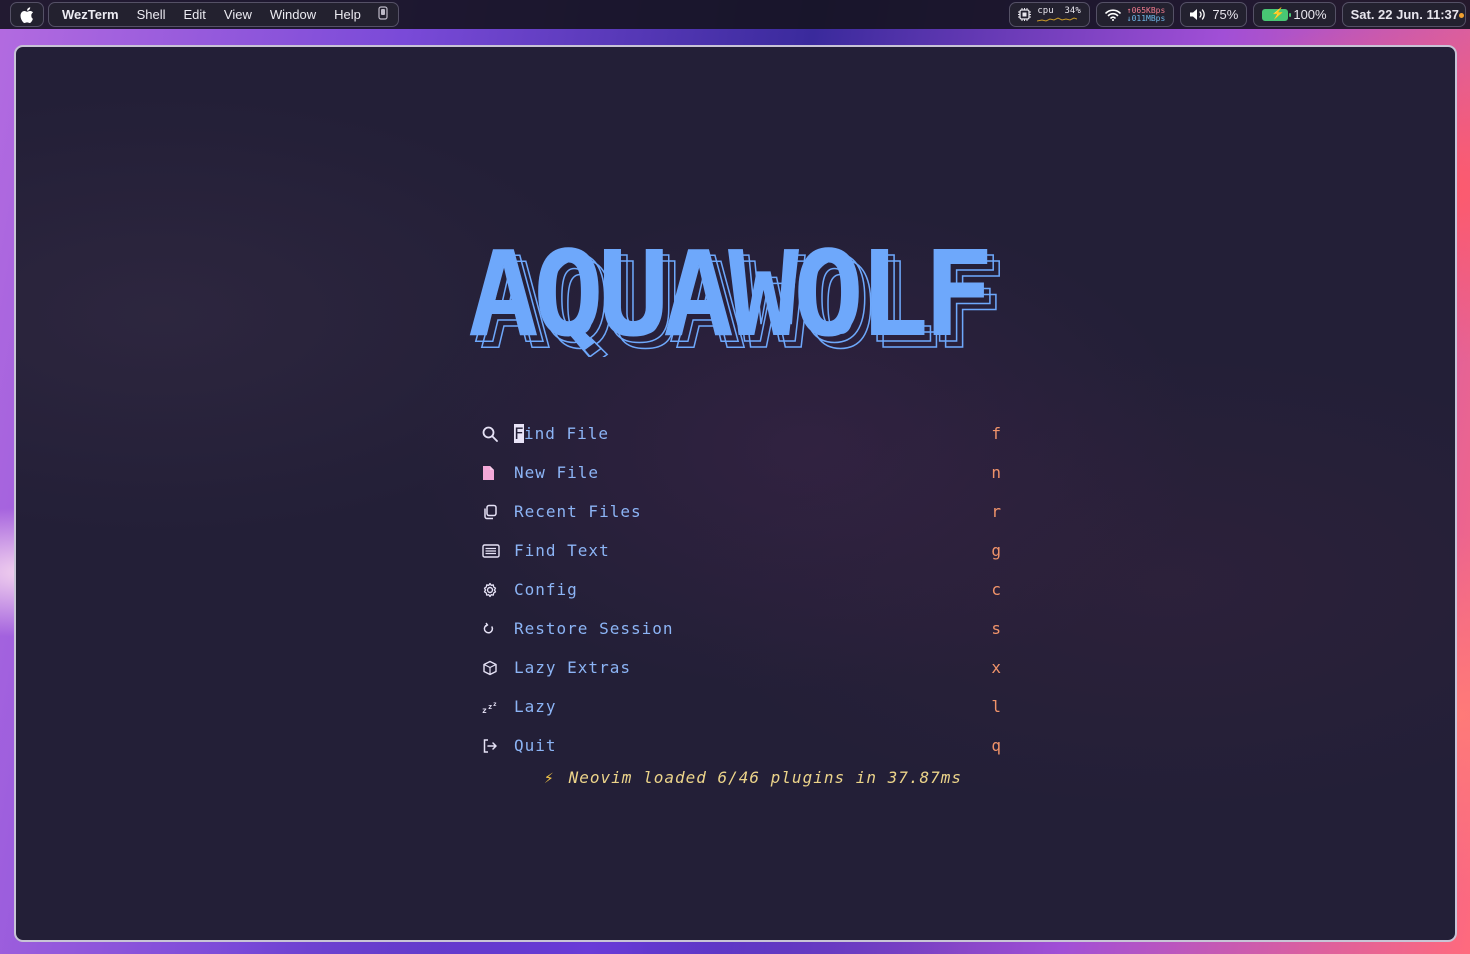 This screenshot has width=1470, height=954. I want to click on battery-widget: ⚡ 100%, so click(1294, 14).